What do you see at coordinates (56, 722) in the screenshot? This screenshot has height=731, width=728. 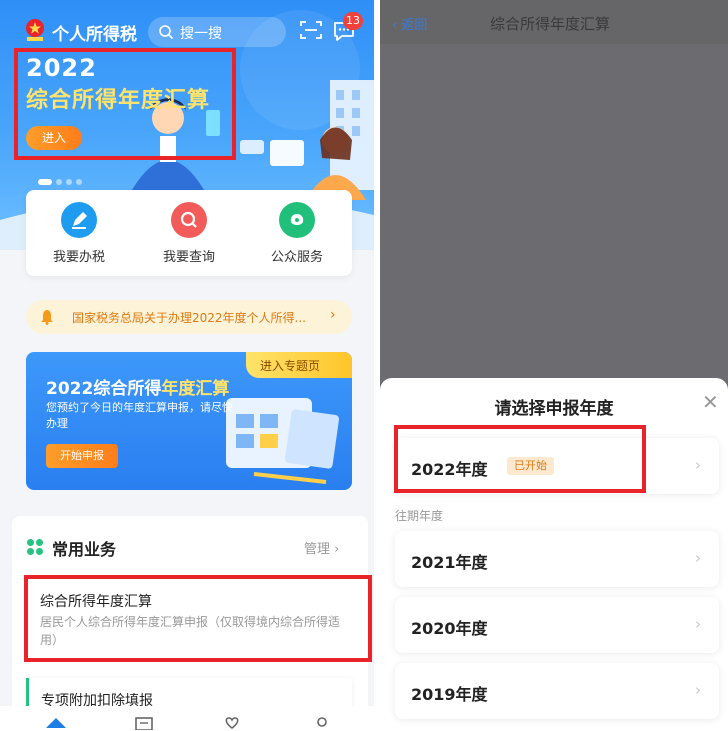 I see `home-tab-icon` at bounding box center [56, 722].